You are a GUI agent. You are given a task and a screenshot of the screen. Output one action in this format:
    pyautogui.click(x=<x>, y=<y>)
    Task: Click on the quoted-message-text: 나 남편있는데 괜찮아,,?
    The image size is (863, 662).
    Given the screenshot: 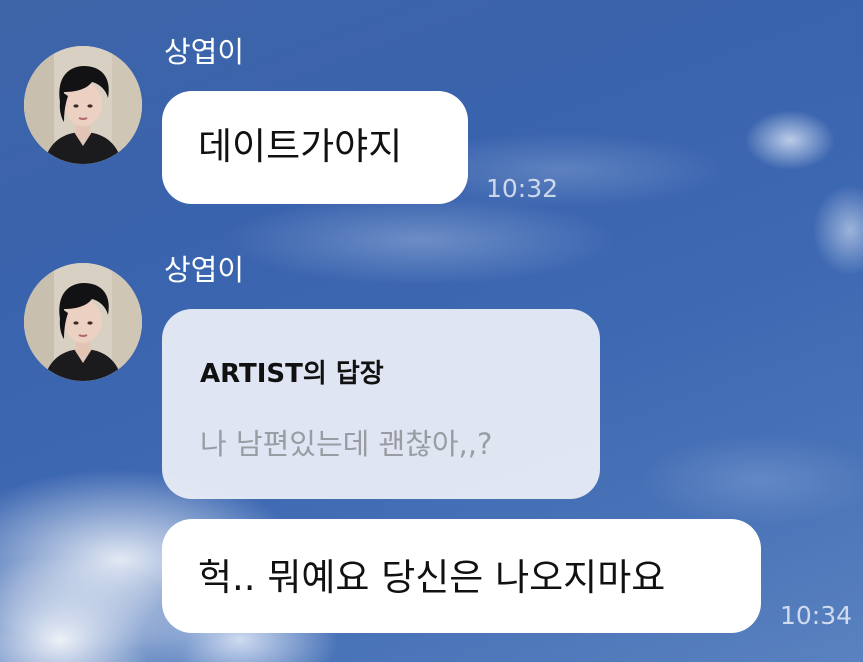 What is the action you would take?
    pyautogui.click(x=346, y=444)
    